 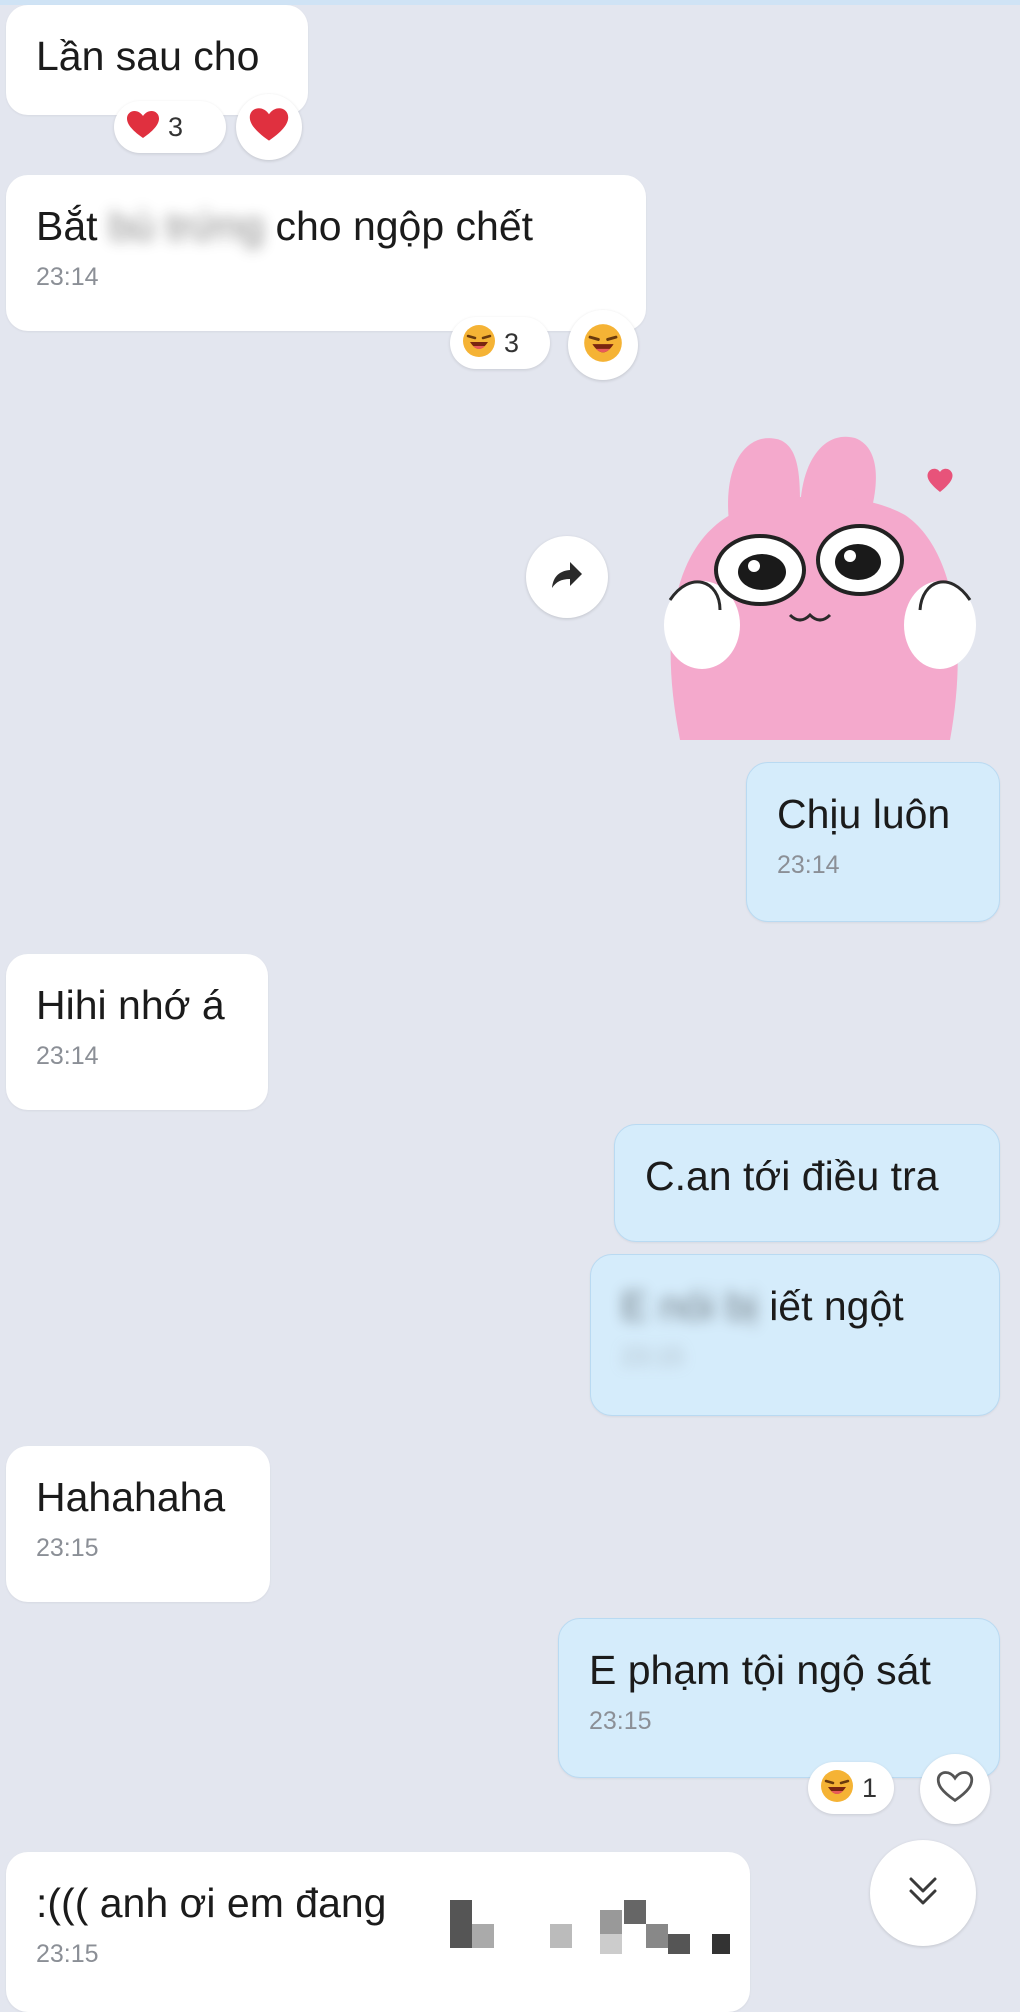 I want to click on message-text: :((( anh ơi em đang, so click(x=211, y=1903).